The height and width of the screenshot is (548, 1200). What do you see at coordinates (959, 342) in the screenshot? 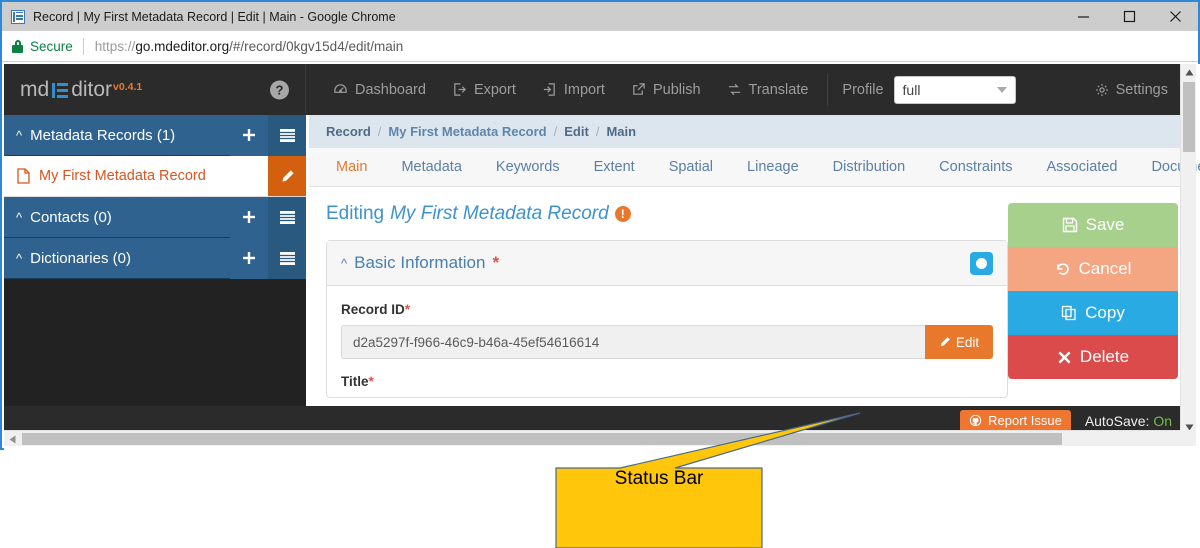
I see `record-id-edit-button: Edit` at bounding box center [959, 342].